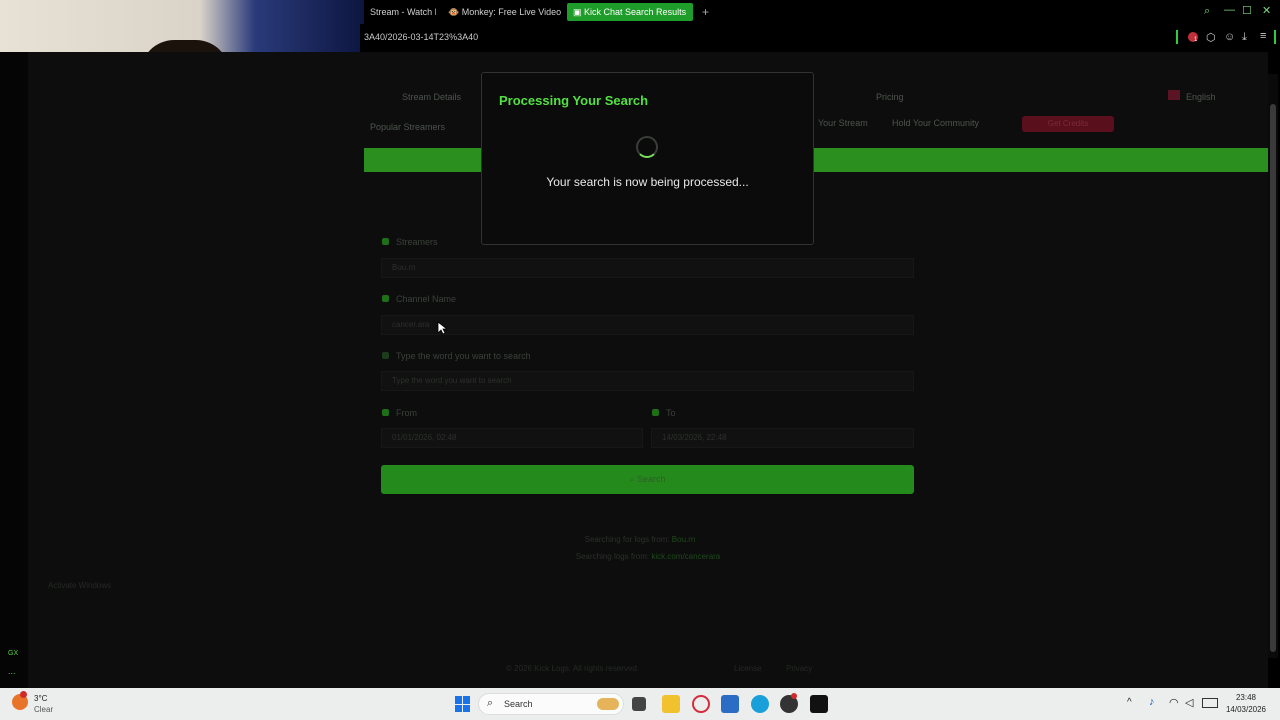  Describe the element at coordinates (1196, 40) in the screenshot. I see `extension-badge: 1` at that location.